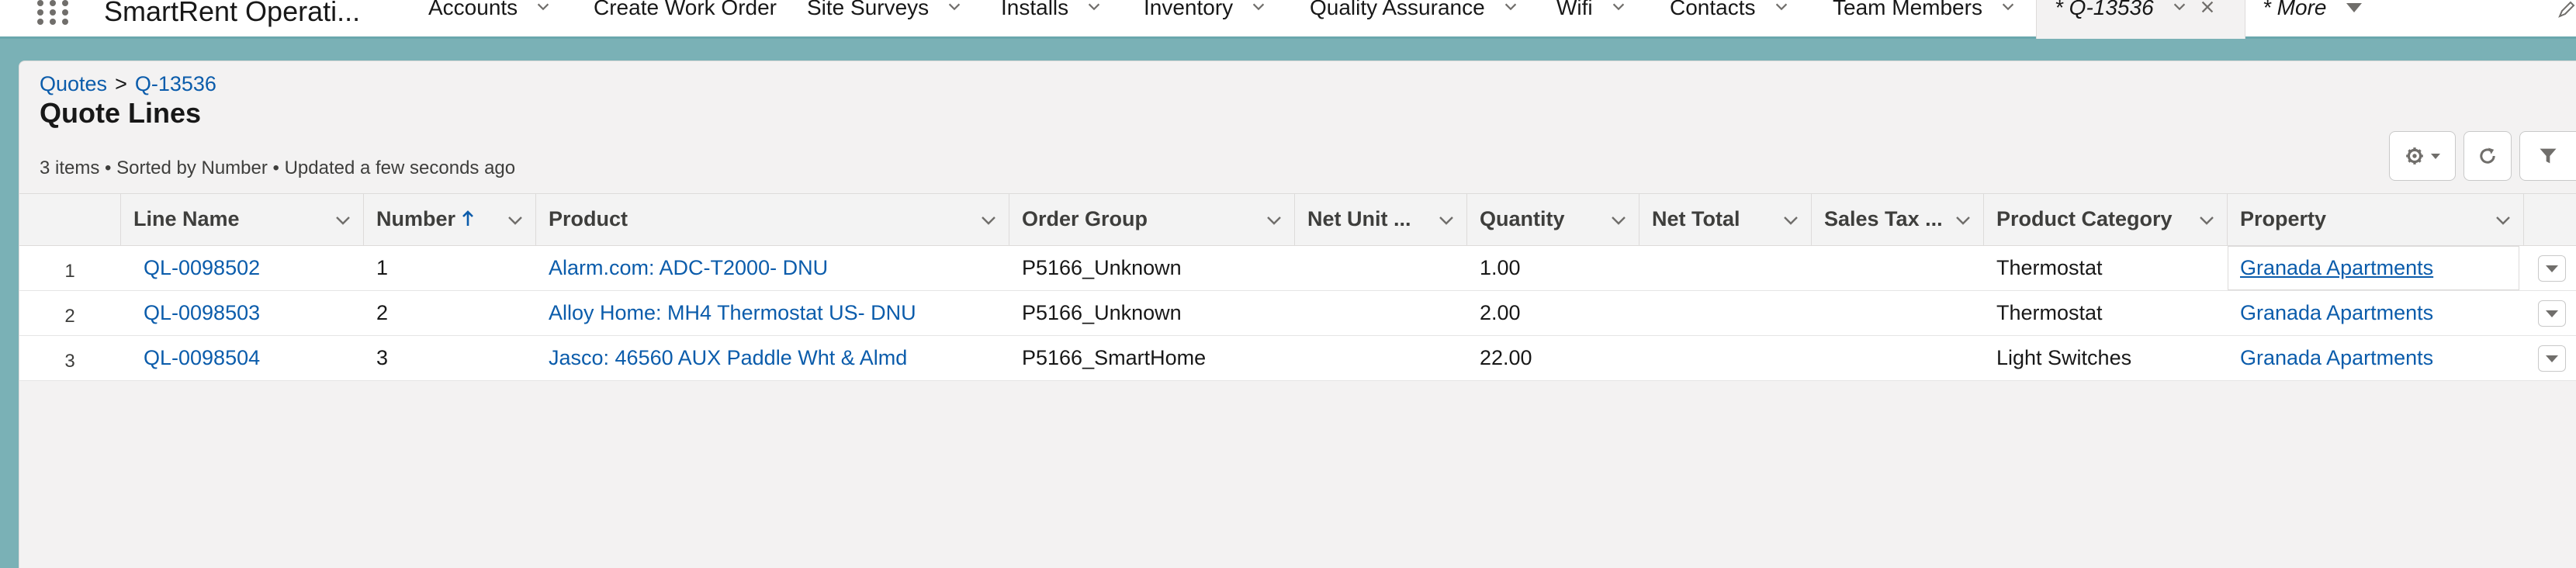 The width and height of the screenshot is (2576, 568). I want to click on list-settings-button, so click(2422, 156).